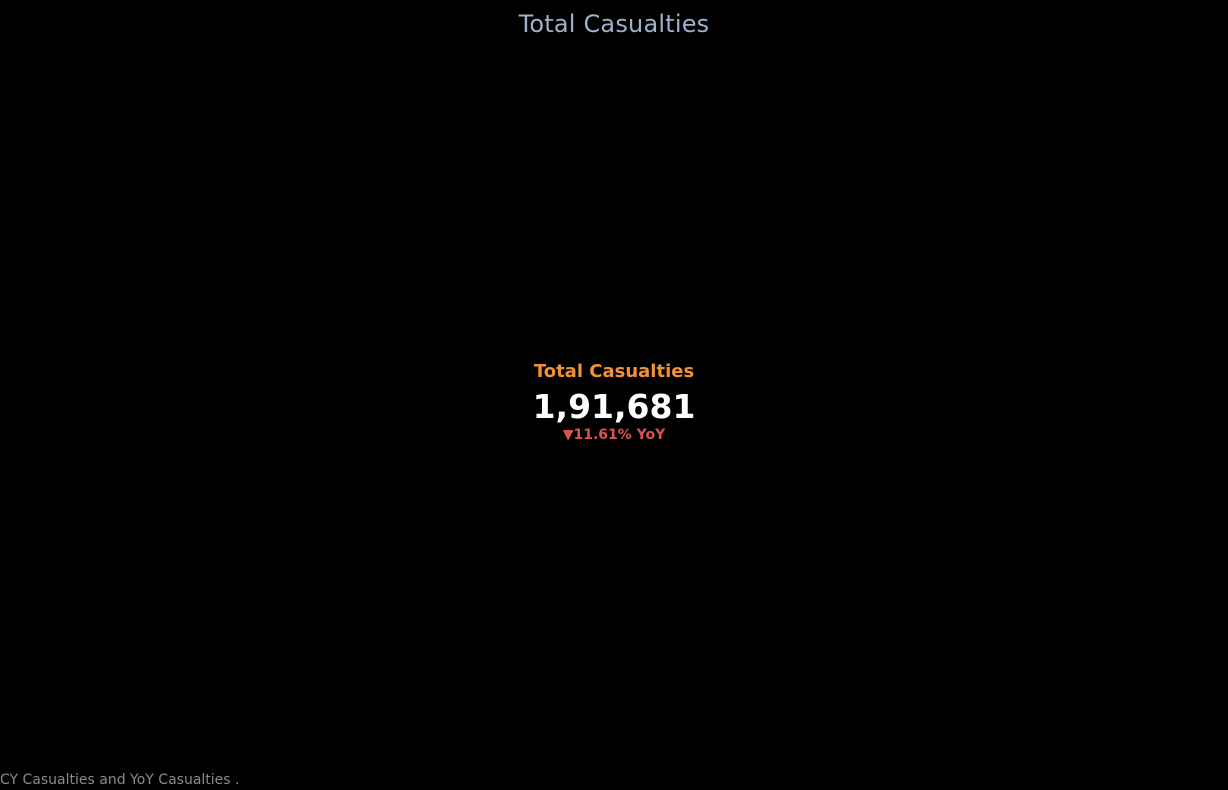 This screenshot has height=790, width=1228. What do you see at coordinates (619, 435) in the screenshot?
I see `kpi-yoy-text: 11.61% YoY` at bounding box center [619, 435].